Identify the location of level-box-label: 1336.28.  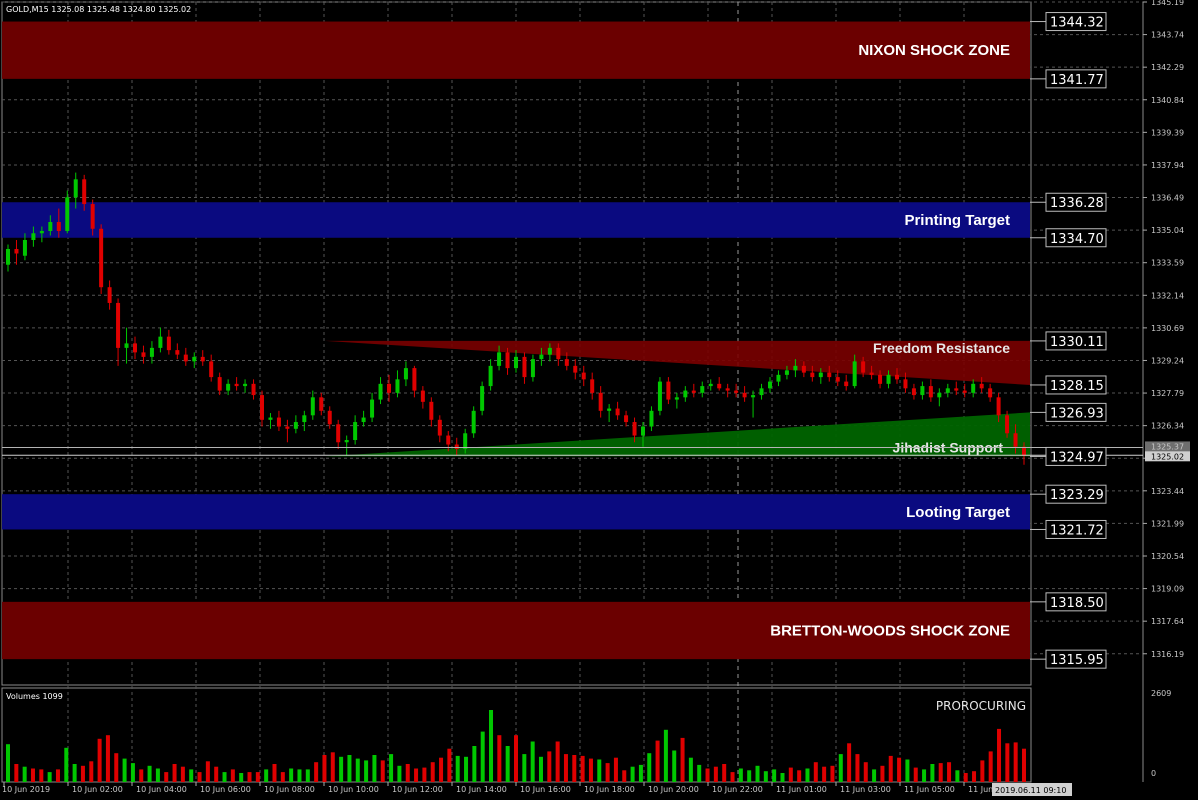
(1077, 203).